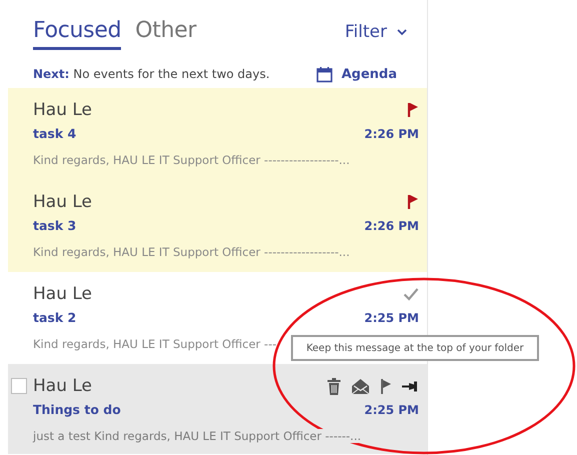 The width and height of the screenshot is (577, 455). Describe the element at coordinates (356, 74) in the screenshot. I see `agenda-button: Agenda` at that location.